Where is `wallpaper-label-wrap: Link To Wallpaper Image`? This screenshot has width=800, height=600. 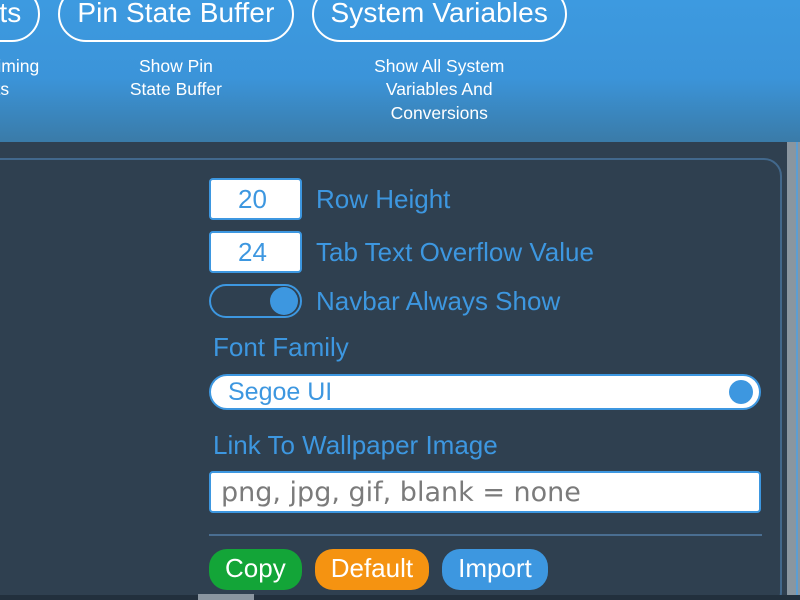 wallpaper-label-wrap: Link To Wallpaper Image is located at coordinates (355, 445).